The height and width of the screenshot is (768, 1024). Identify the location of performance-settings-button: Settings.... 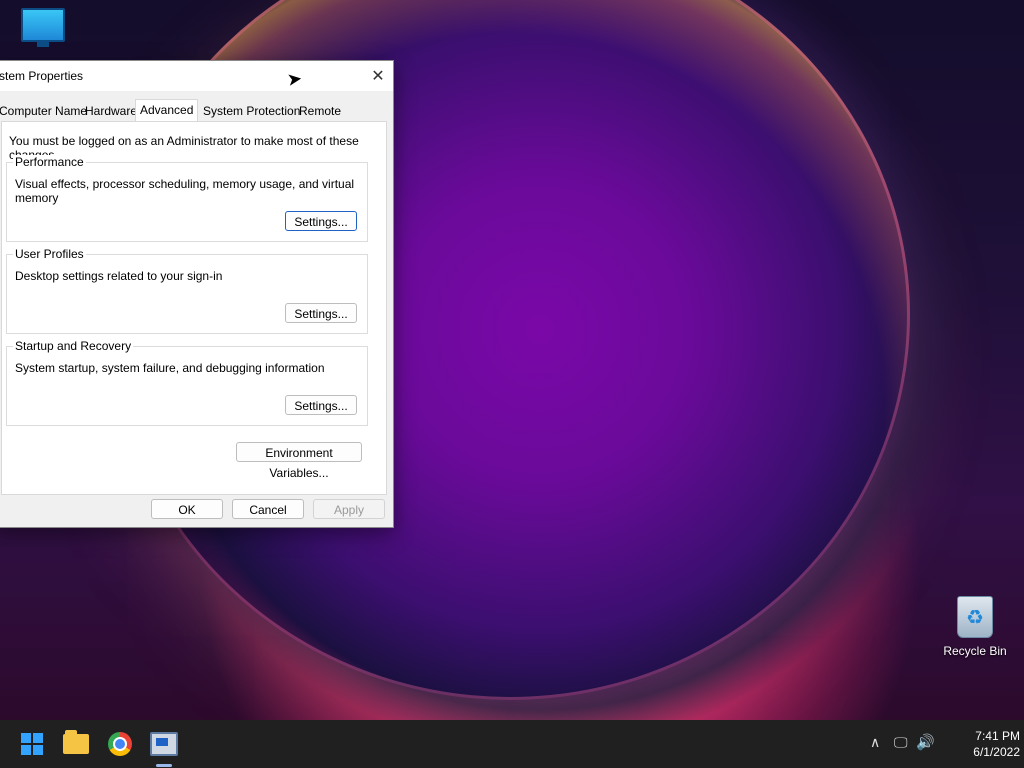
(321, 221).